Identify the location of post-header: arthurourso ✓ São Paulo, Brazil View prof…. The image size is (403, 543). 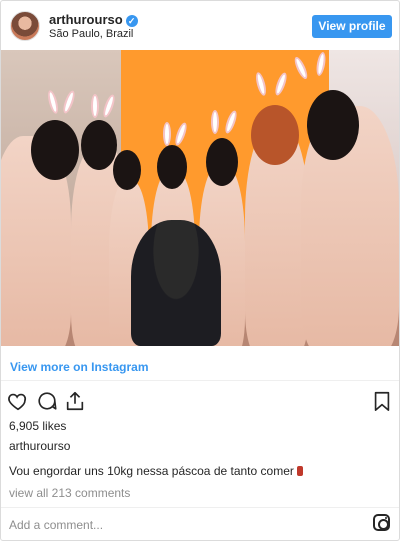
(200, 25).